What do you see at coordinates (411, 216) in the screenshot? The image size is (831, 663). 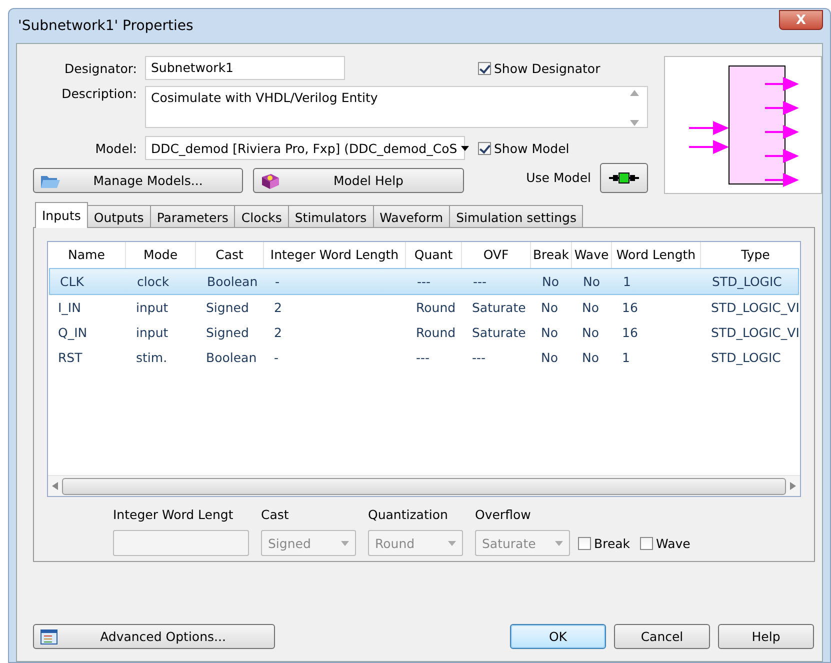 I see `tab: Waveform` at bounding box center [411, 216].